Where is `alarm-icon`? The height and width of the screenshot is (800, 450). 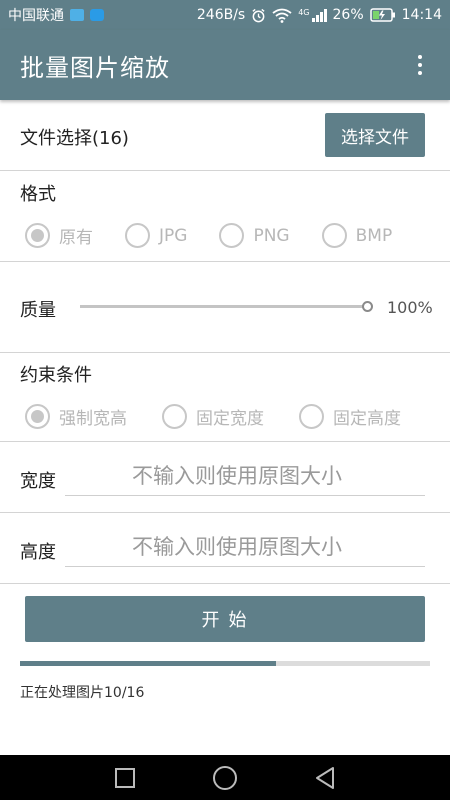
alarm-icon is located at coordinates (258, 15).